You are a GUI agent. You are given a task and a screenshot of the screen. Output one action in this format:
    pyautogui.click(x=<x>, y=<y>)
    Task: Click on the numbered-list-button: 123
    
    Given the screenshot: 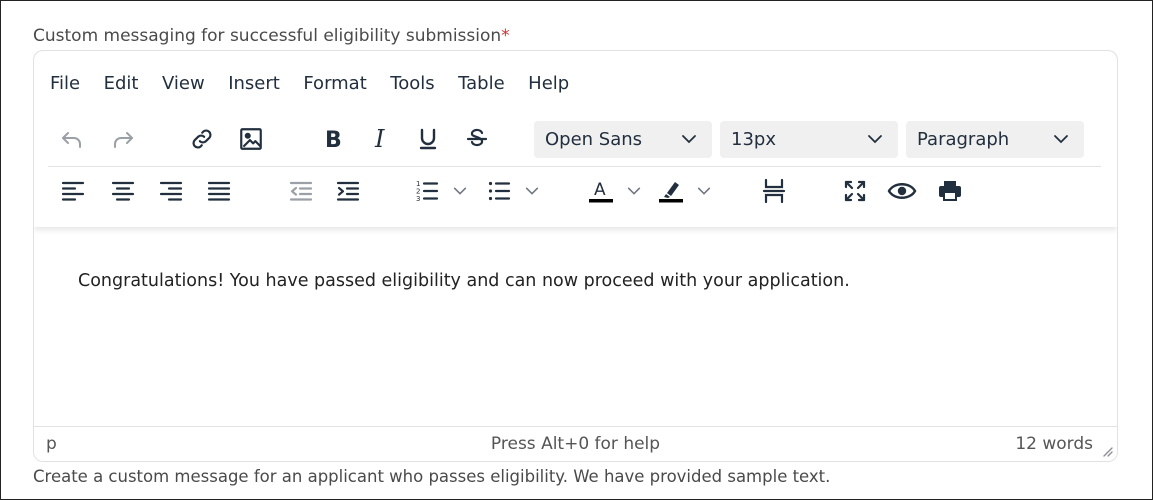 What is the action you would take?
    pyautogui.click(x=427, y=191)
    